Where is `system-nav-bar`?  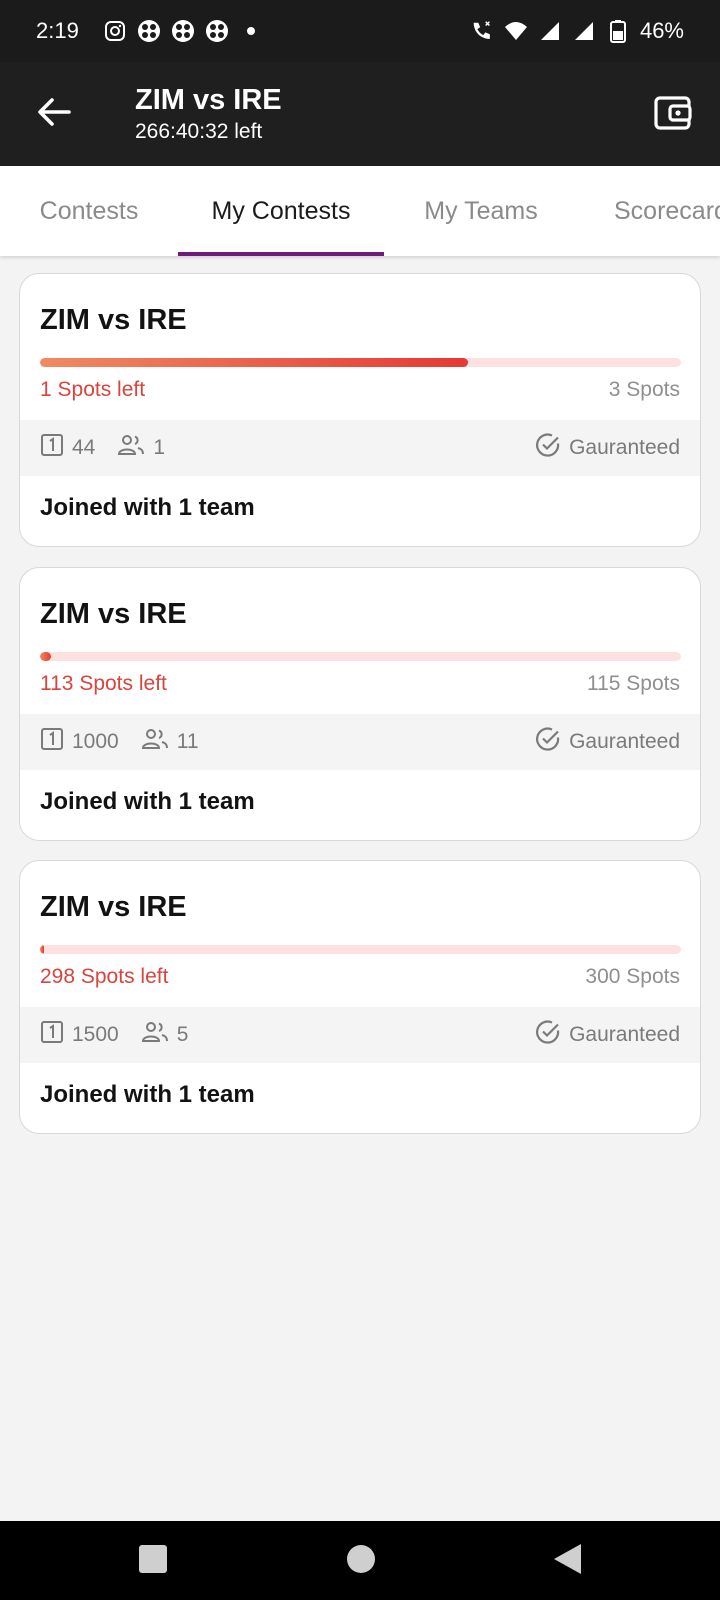 system-nav-bar is located at coordinates (360, 1560).